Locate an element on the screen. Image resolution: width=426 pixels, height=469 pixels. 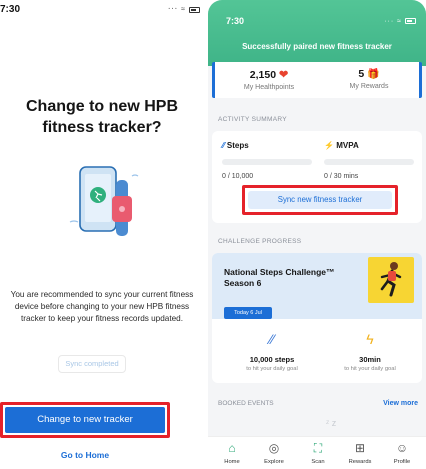
healthpoints-summary: 2,150 ❤ My Healthpoints is located at coordinates (269, 79).